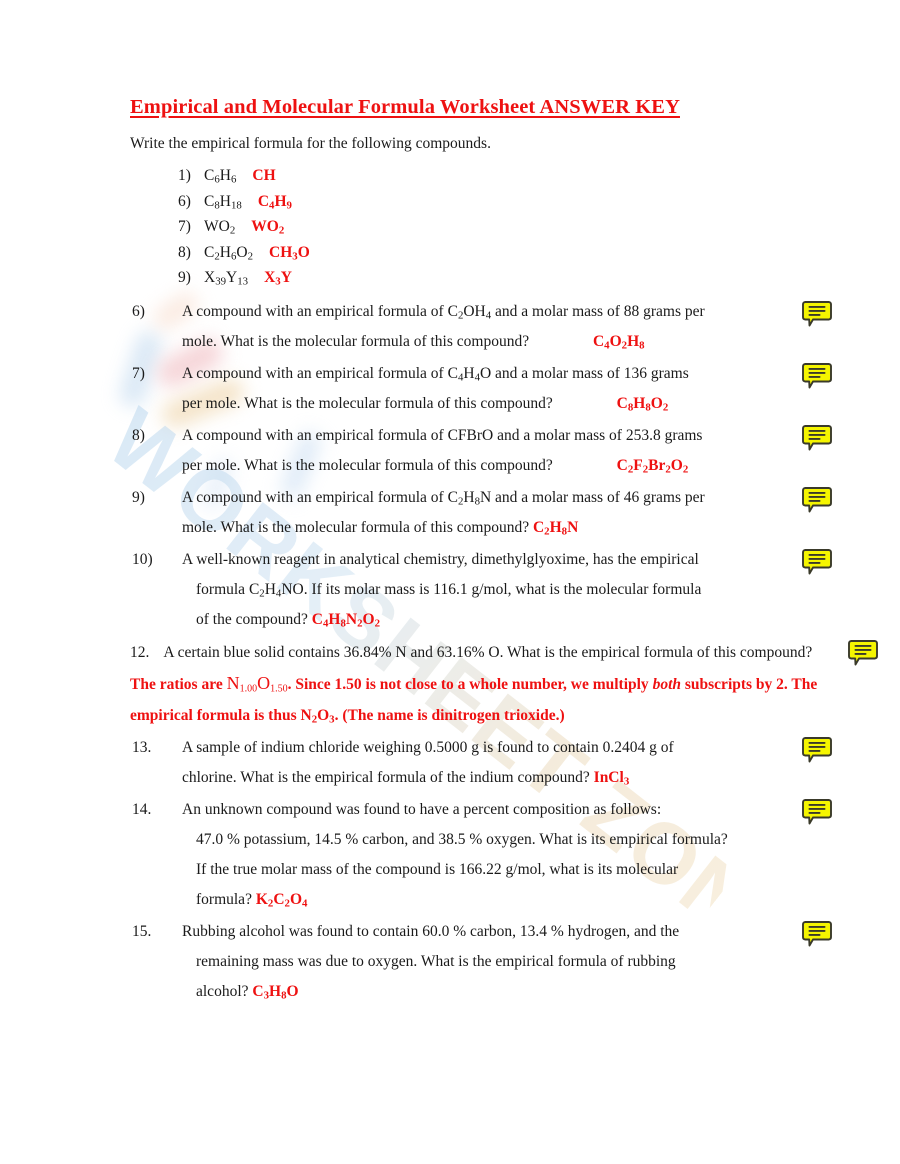 The image size is (900, 1164). Describe the element at coordinates (485, 278) in the screenshot. I see `formula-row: 9) X39Y13 X3Y` at that location.